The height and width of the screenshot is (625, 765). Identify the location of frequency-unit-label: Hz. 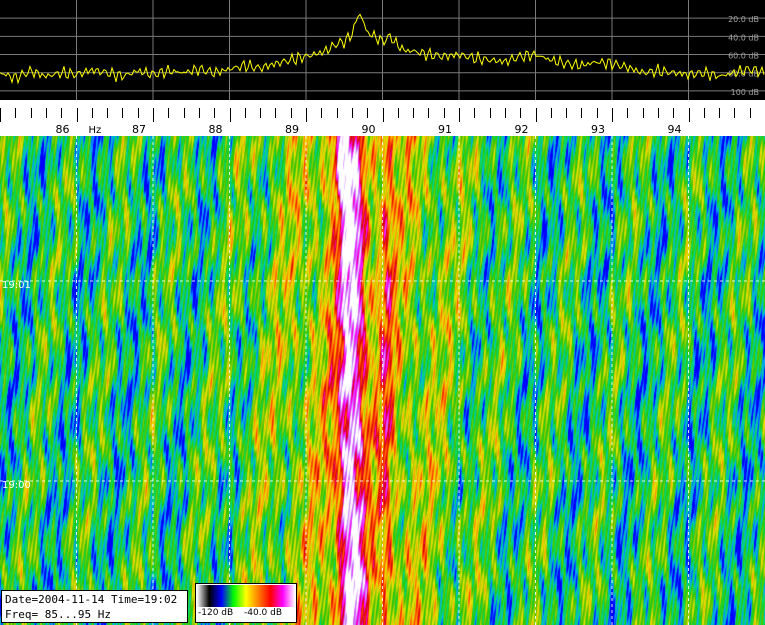
(95, 130).